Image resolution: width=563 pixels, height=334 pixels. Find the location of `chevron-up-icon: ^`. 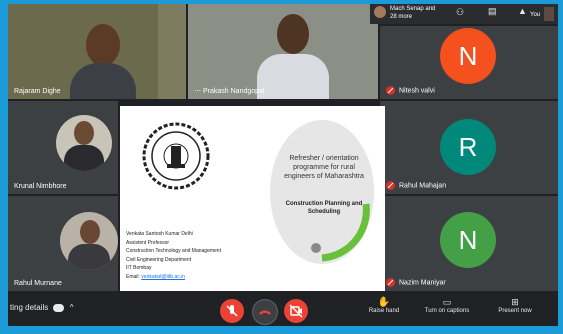

chevron-up-icon: ^ is located at coordinates (71, 307).